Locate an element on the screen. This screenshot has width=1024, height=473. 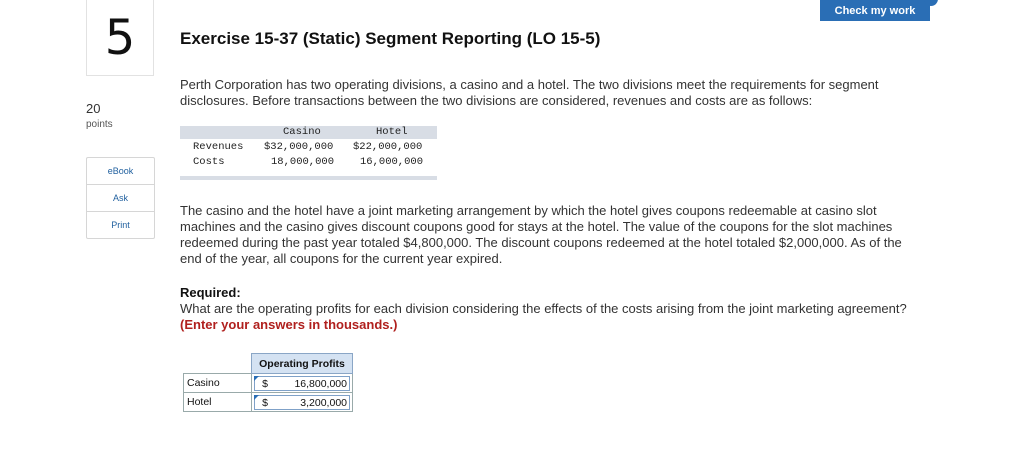
table-row: Casino $ 16,800,000 is located at coordinates (268, 383).